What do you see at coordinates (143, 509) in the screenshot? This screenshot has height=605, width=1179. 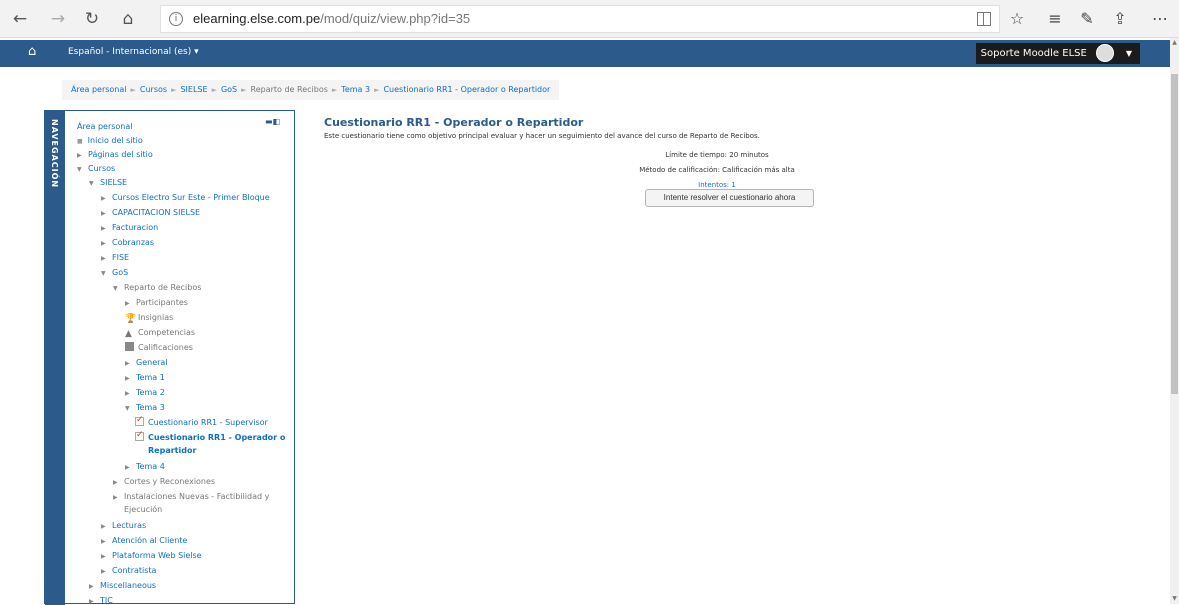 I see `nav-instalaciones-nuevas-cont: Ejecución` at bounding box center [143, 509].